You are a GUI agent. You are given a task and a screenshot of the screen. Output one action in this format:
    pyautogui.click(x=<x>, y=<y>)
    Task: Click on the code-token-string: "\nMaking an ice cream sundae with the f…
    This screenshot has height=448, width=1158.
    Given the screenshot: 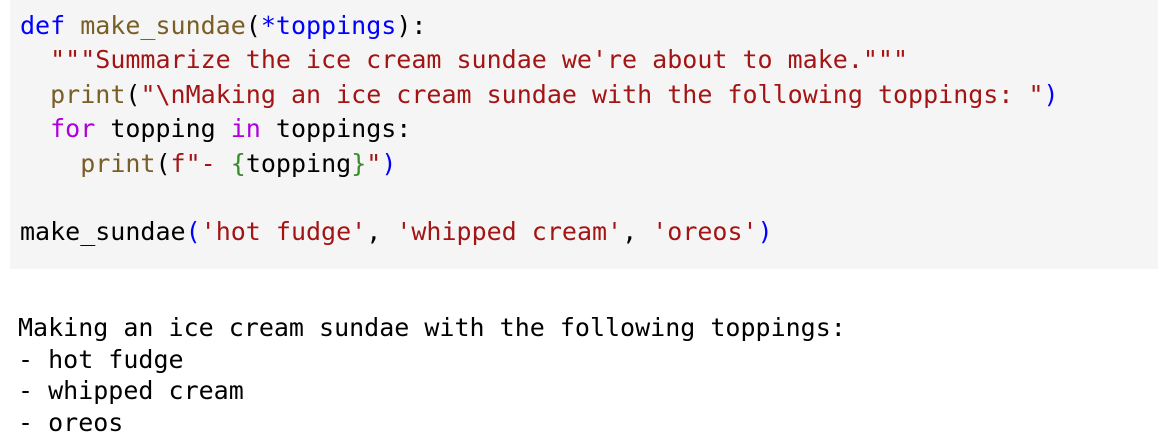 What is the action you would take?
    pyautogui.click(x=592, y=94)
    